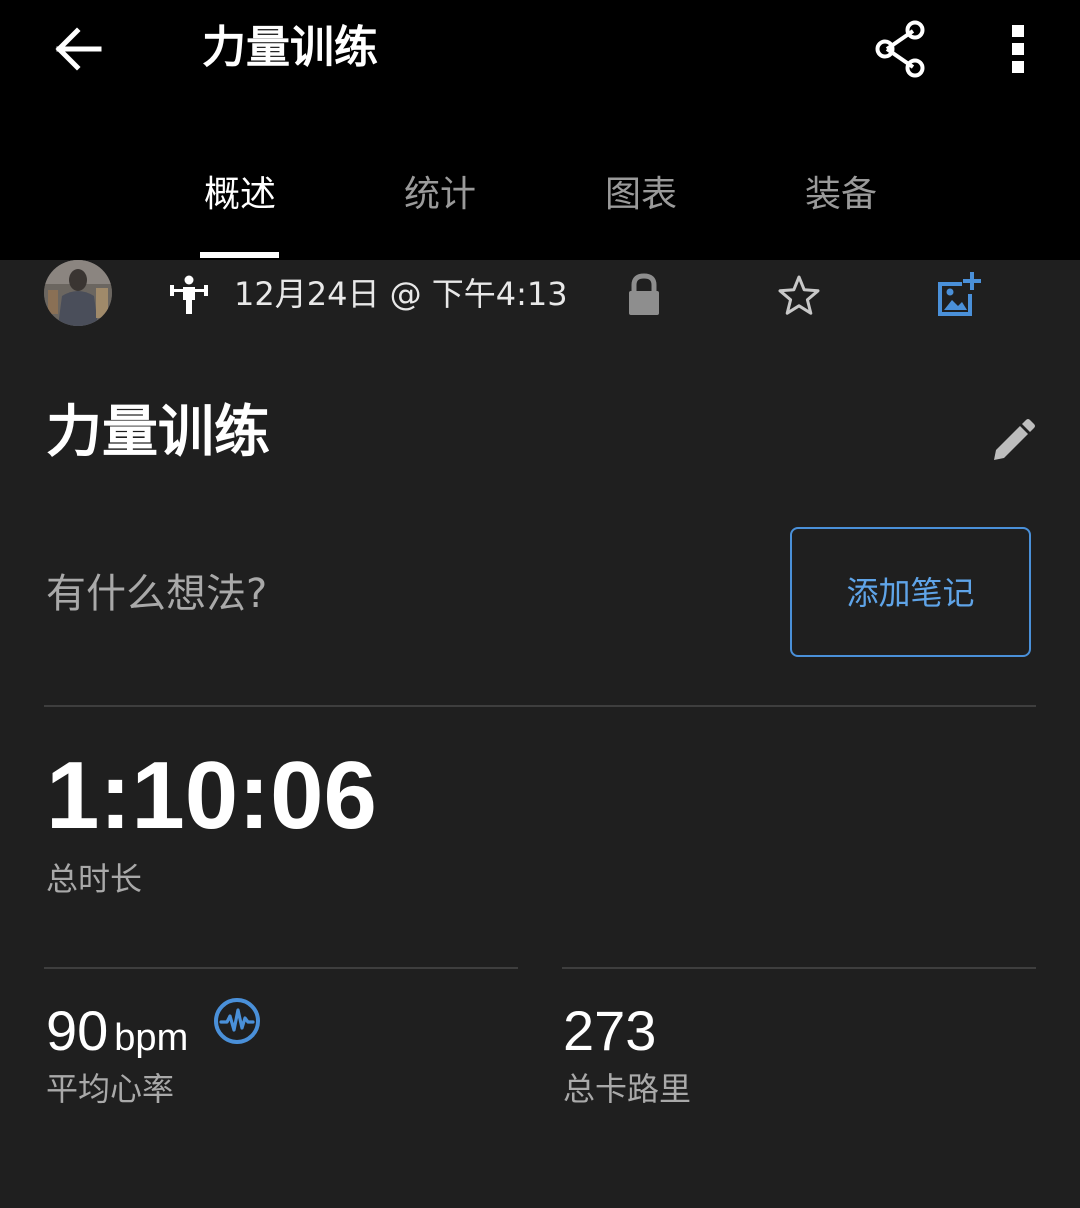  What do you see at coordinates (540, 205) in the screenshot?
I see `tab-bar: 概述 统计 图表 装备` at bounding box center [540, 205].